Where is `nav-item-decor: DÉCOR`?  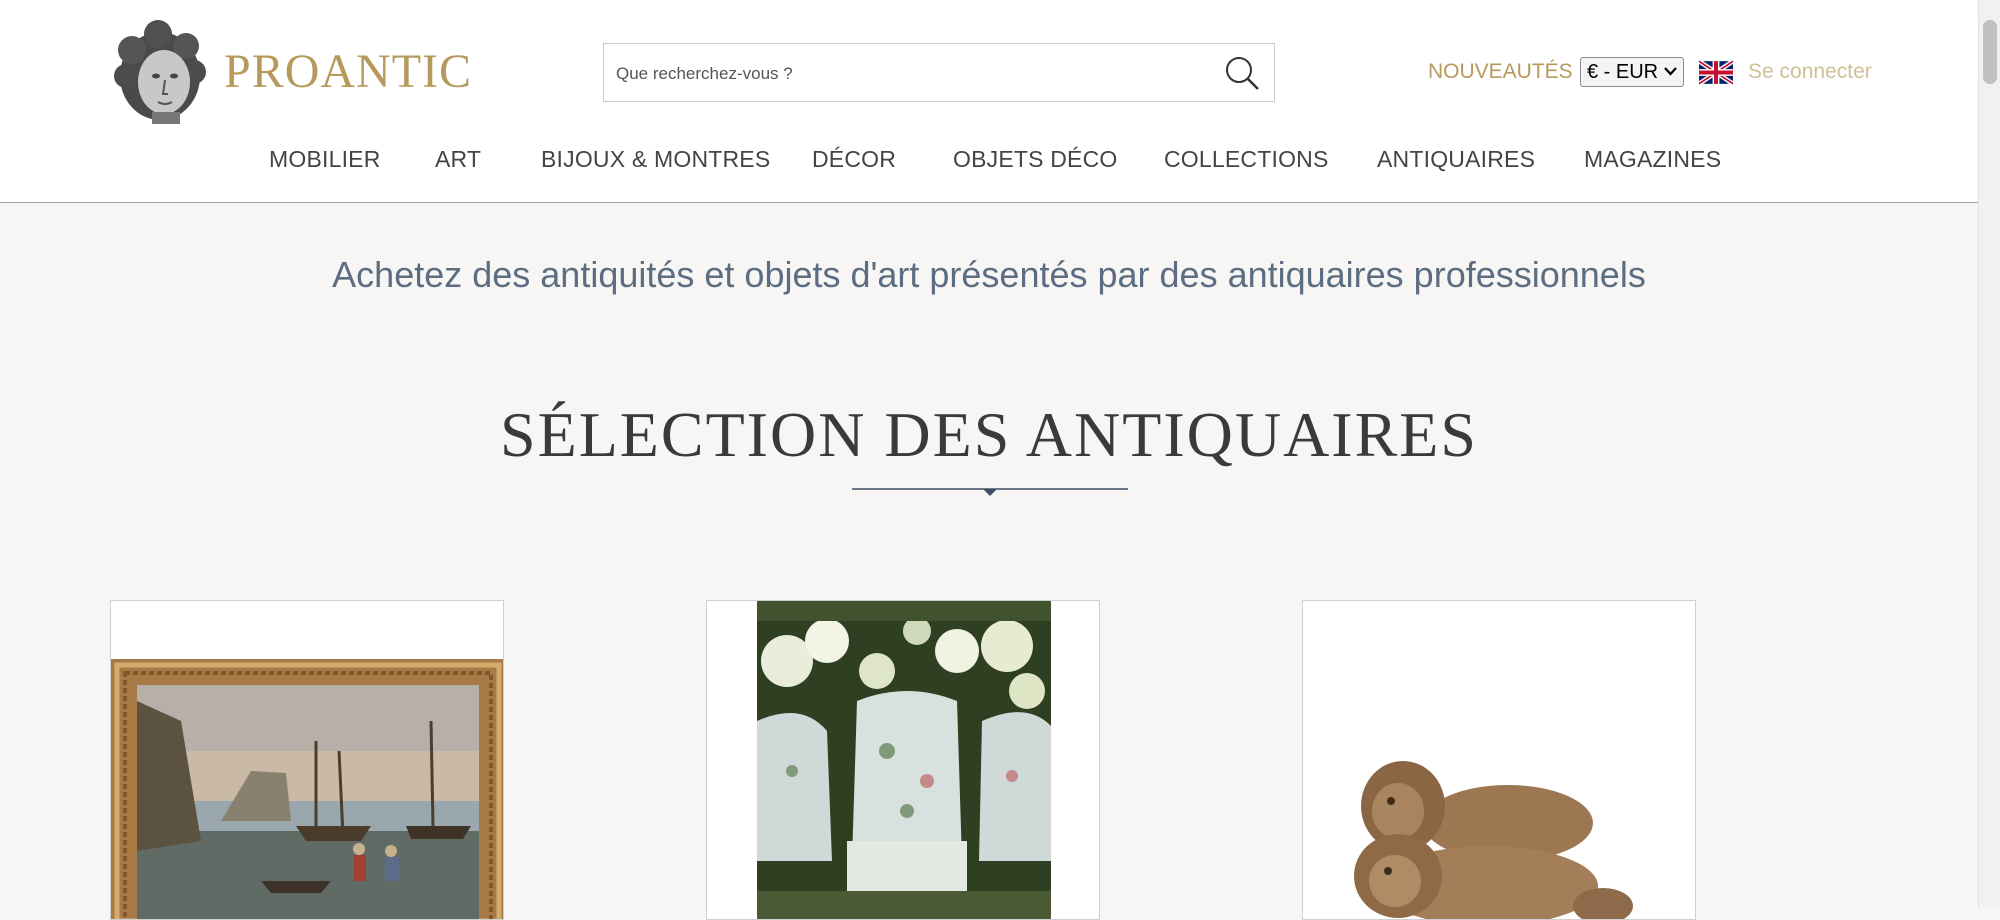 nav-item-decor: DÉCOR is located at coordinates (854, 159).